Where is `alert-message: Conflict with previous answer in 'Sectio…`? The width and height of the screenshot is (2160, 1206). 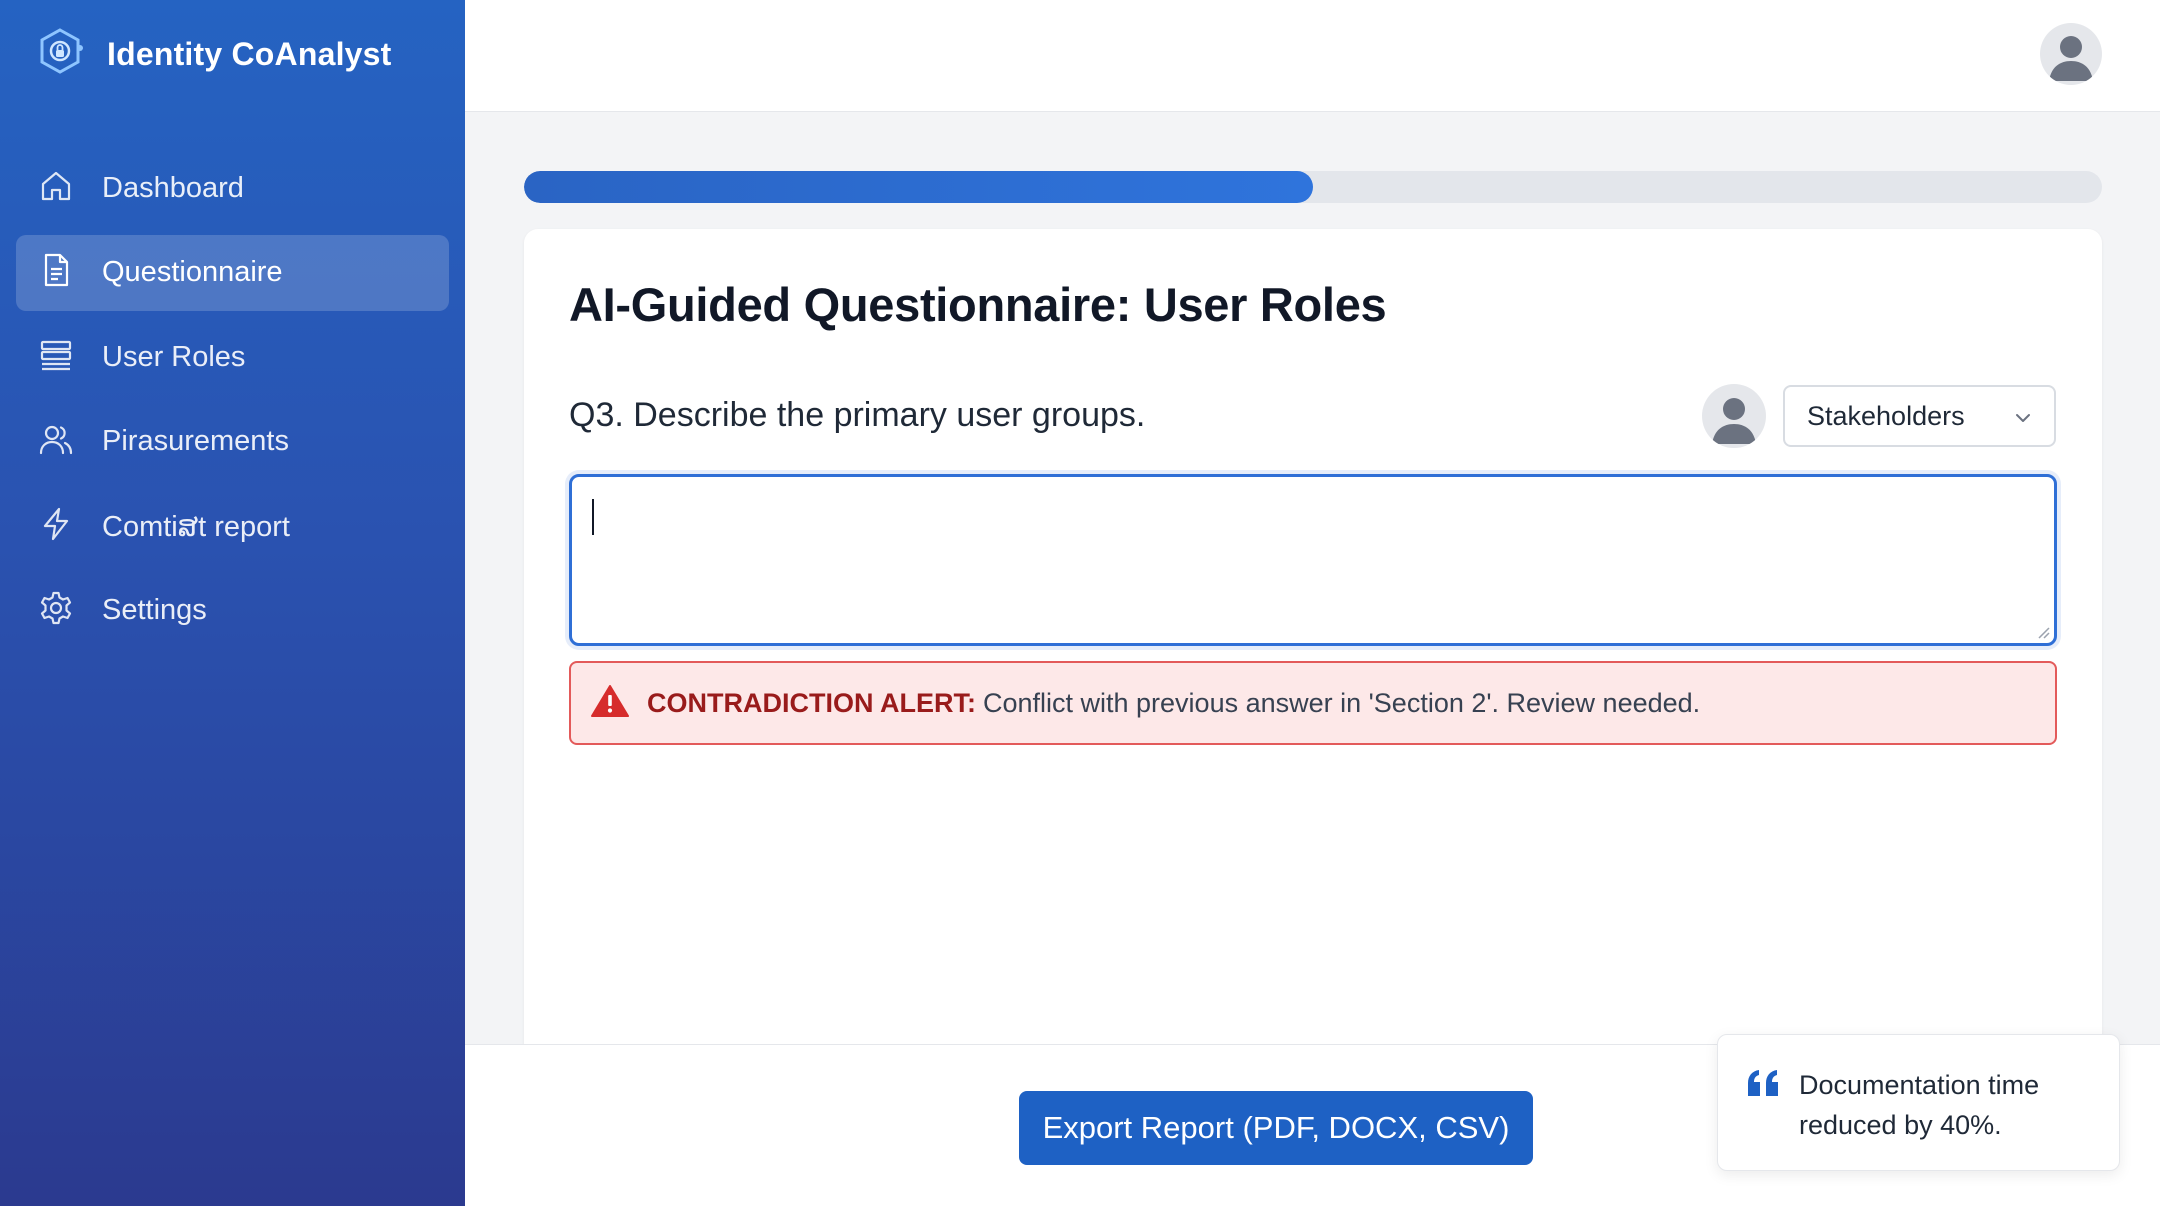 alert-message: Conflict with previous answer in 'Sectio… is located at coordinates (1341, 702).